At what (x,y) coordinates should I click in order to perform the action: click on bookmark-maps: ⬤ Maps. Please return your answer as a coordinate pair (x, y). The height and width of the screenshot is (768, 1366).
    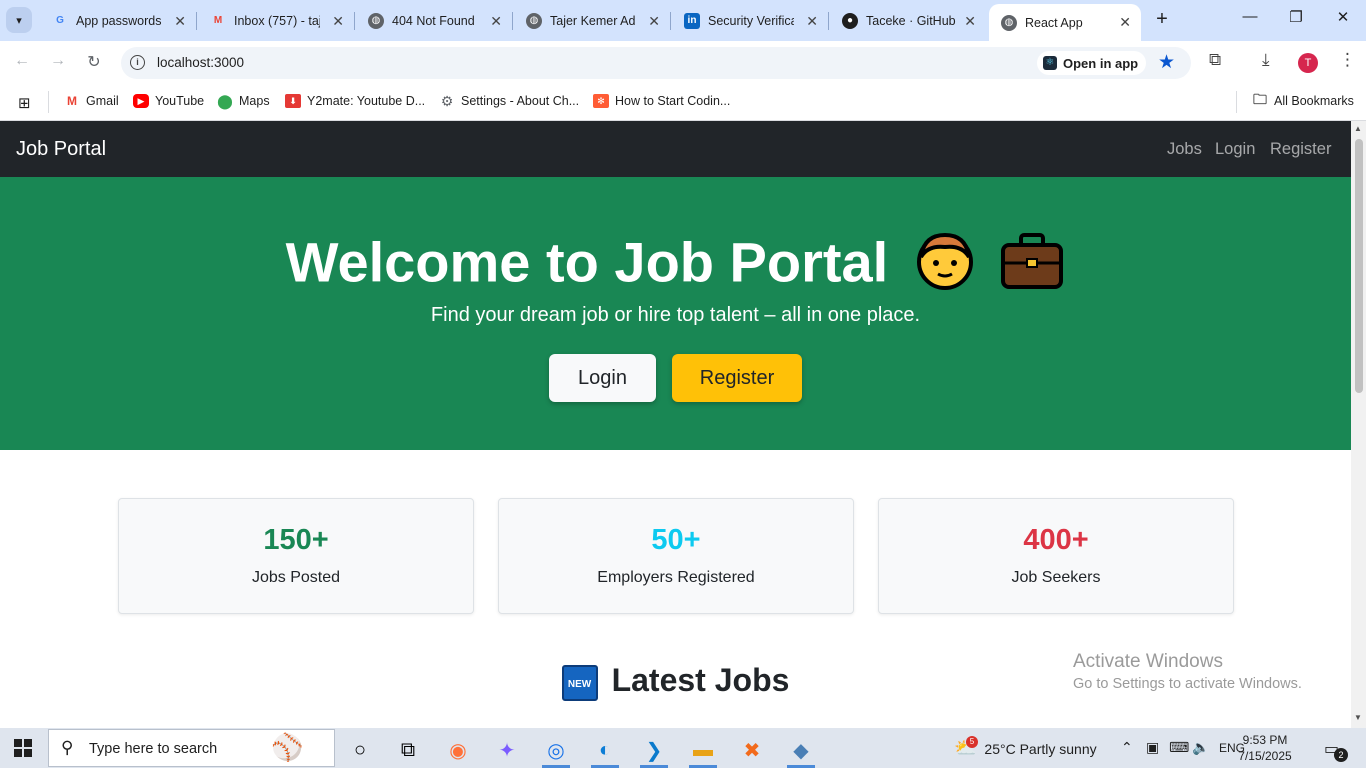
    Looking at the image, I should click on (243, 101).